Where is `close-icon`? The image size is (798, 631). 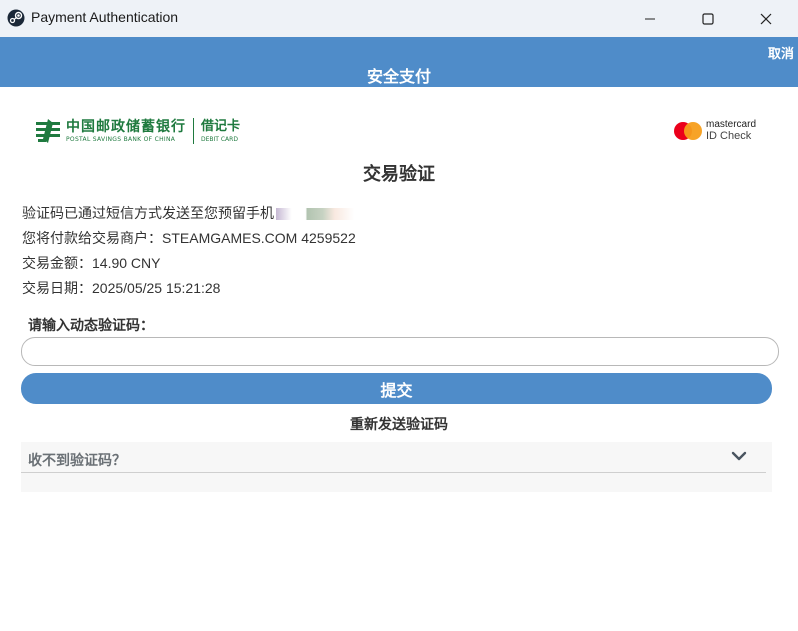
close-icon is located at coordinates (766, 18).